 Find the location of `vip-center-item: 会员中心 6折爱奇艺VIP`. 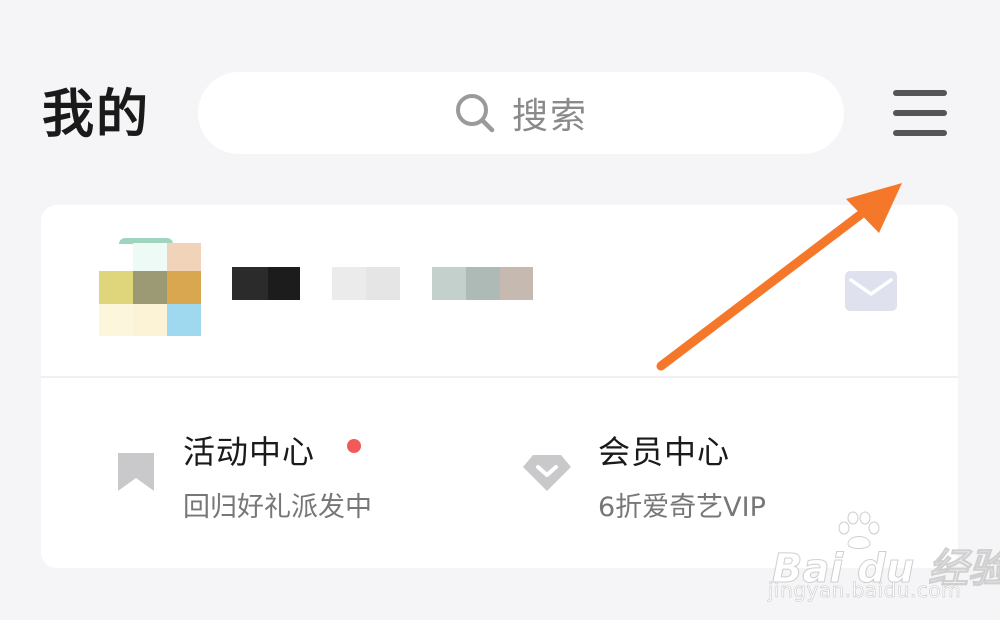

vip-center-item: 会员中心 6折爱奇艺VIP is located at coordinates (686, 475).